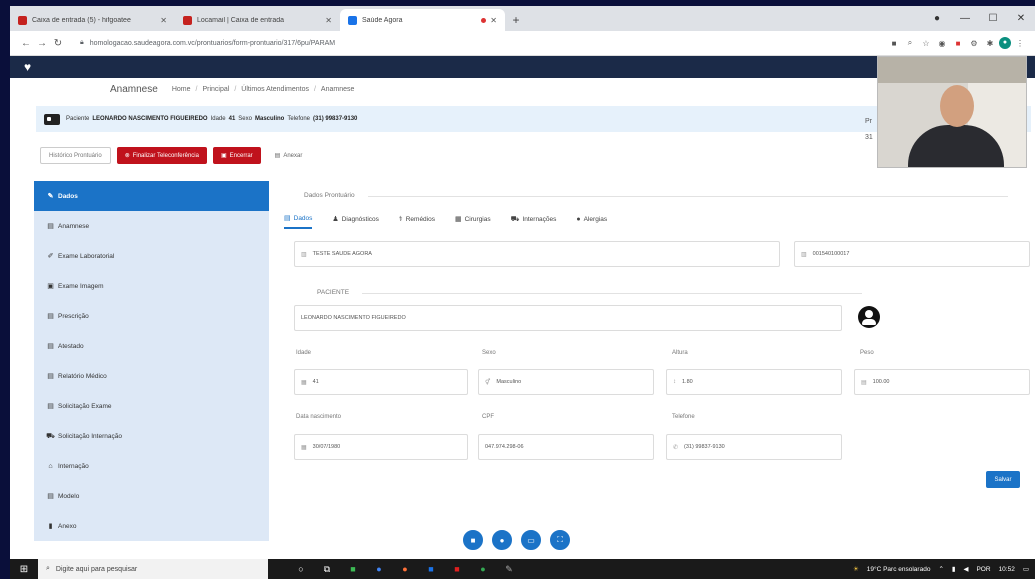 The height and width of the screenshot is (579, 1035). What do you see at coordinates (353, 569) in the screenshot?
I see `app-icon-green: ■` at bounding box center [353, 569].